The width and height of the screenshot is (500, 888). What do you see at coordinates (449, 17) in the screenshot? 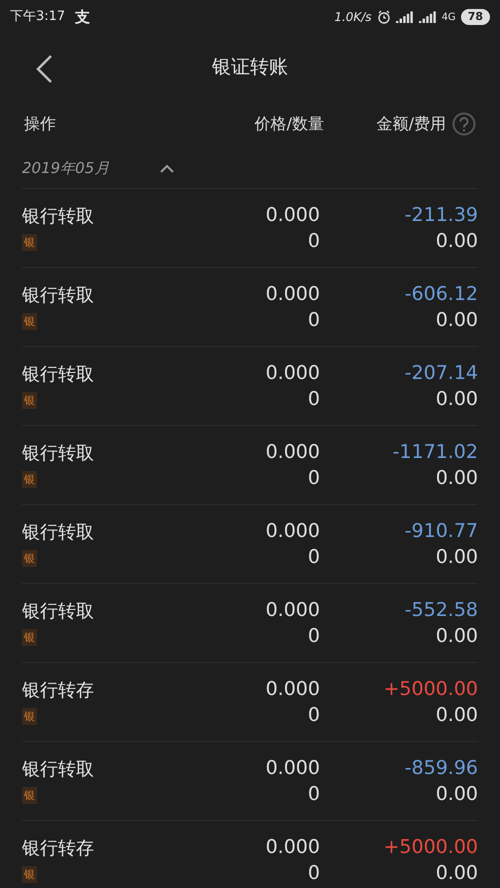
I see `network-type: 4G` at bounding box center [449, 17].